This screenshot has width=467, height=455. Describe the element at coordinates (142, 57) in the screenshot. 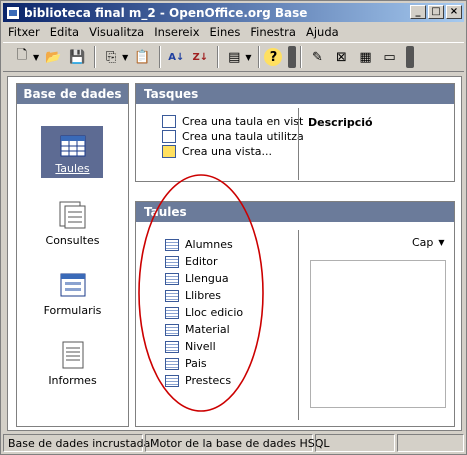

I see `paste-icon: 📋` at that location.